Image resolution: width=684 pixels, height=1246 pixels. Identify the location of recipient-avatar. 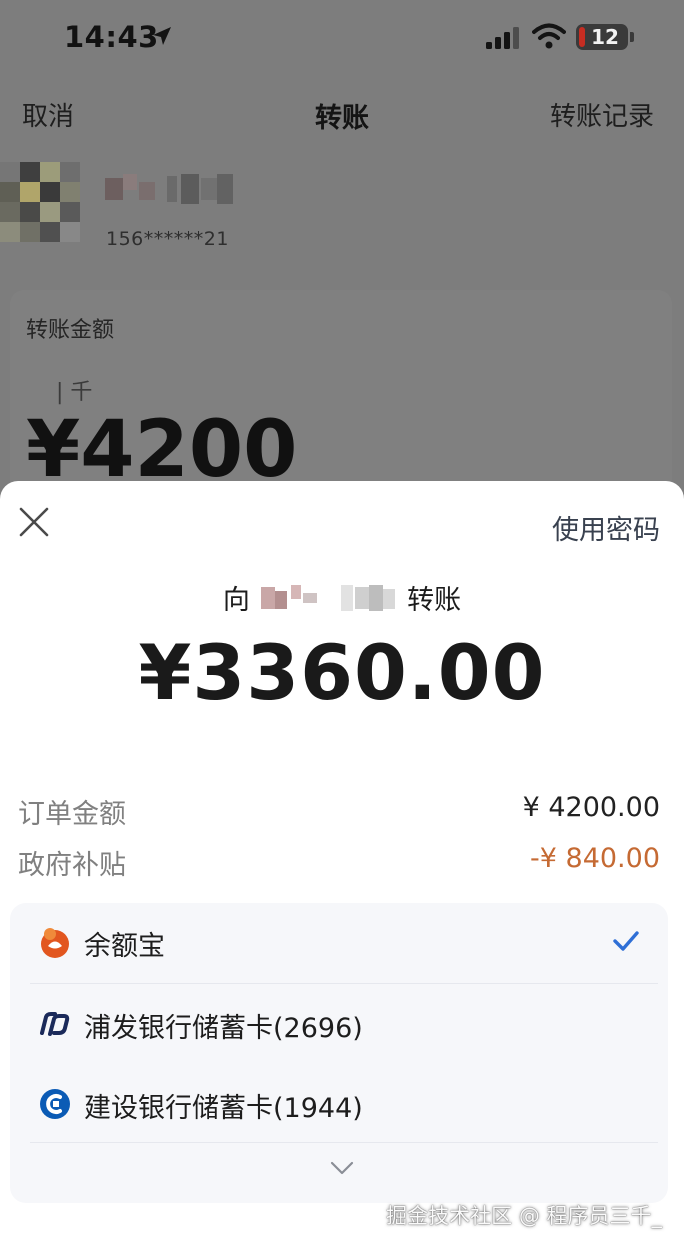
(40, 202).